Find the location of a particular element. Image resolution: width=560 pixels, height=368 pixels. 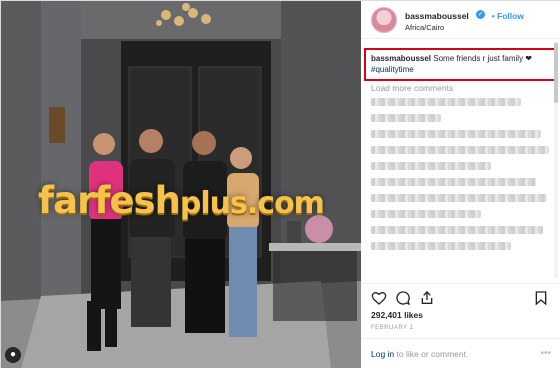

verified-badge-icon: ✓ is located at coordinates (481, 15).